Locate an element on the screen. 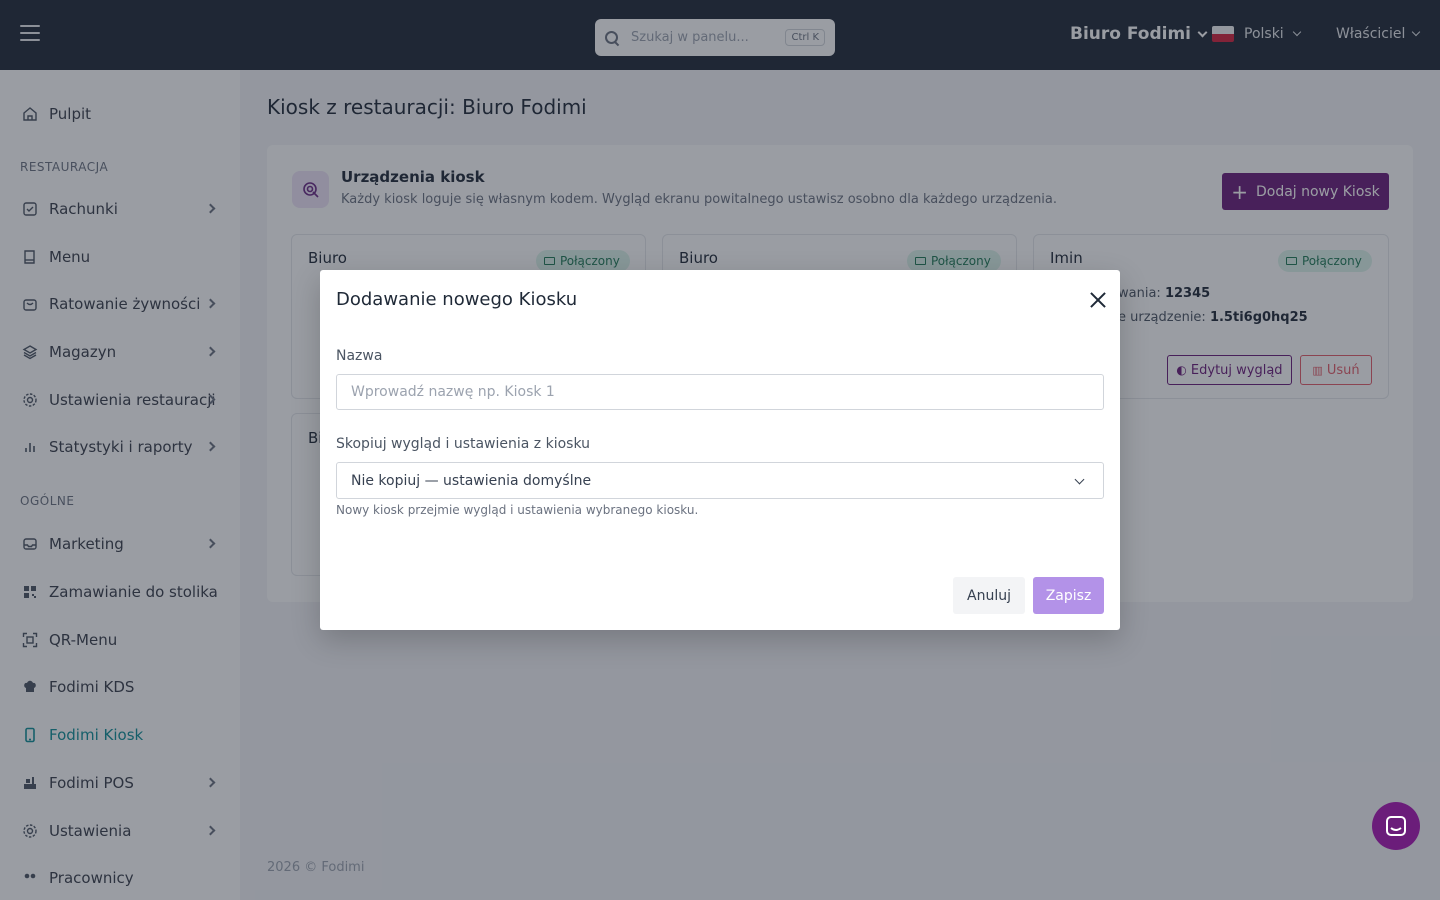 Image resolution: width=1440 pixels, height=900 pixels. copy-from-select: Nie kopiuj — ustawienia domyślne is located at coordinates (720, 480).